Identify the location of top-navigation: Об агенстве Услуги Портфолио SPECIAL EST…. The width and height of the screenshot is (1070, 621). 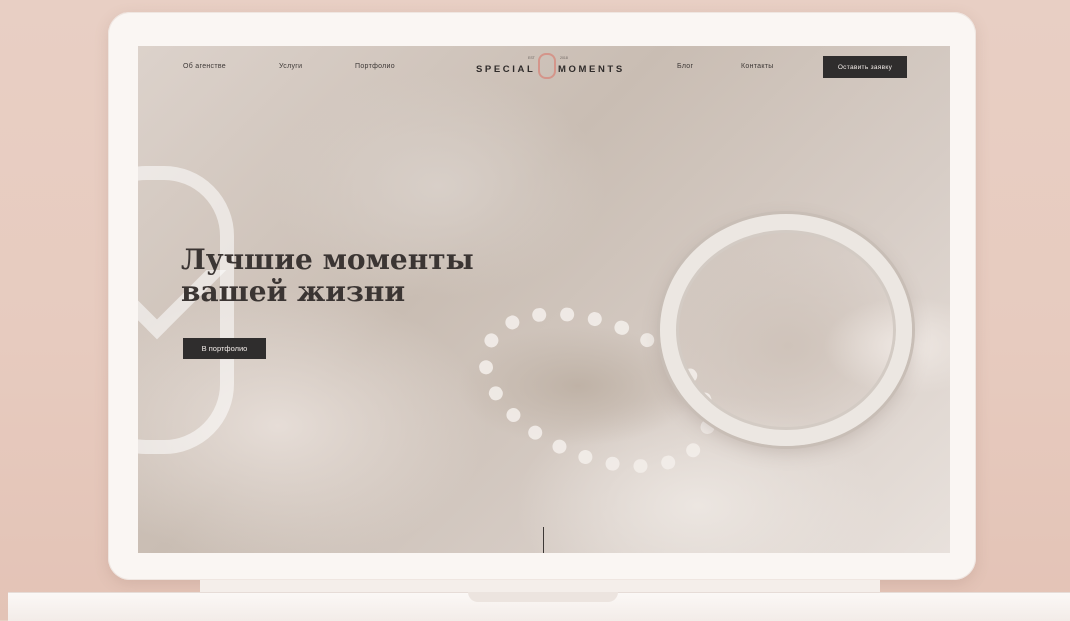
(544, 68).